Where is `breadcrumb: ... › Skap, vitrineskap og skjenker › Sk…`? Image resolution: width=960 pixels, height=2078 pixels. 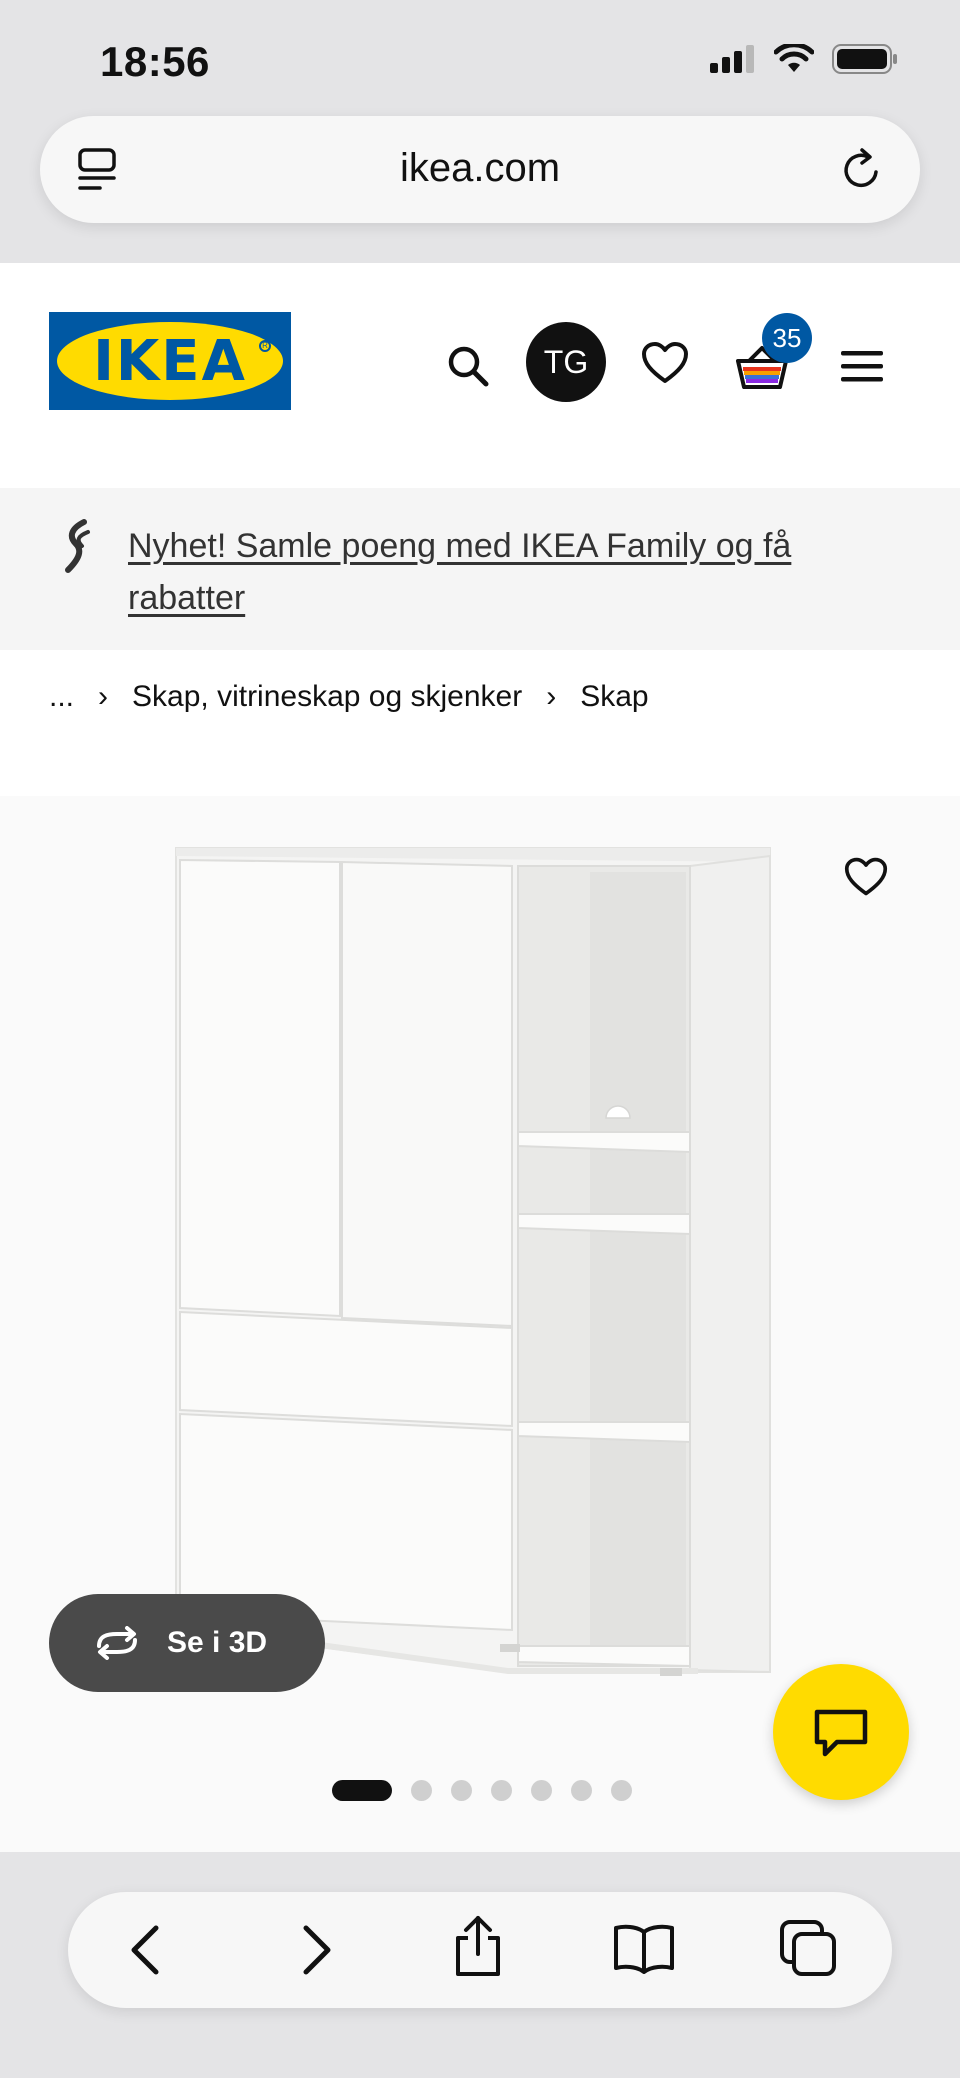 breadcrumb: ... › Skap, vitrineskap og skjenker › Sk… is located at coordinates (349, 697).